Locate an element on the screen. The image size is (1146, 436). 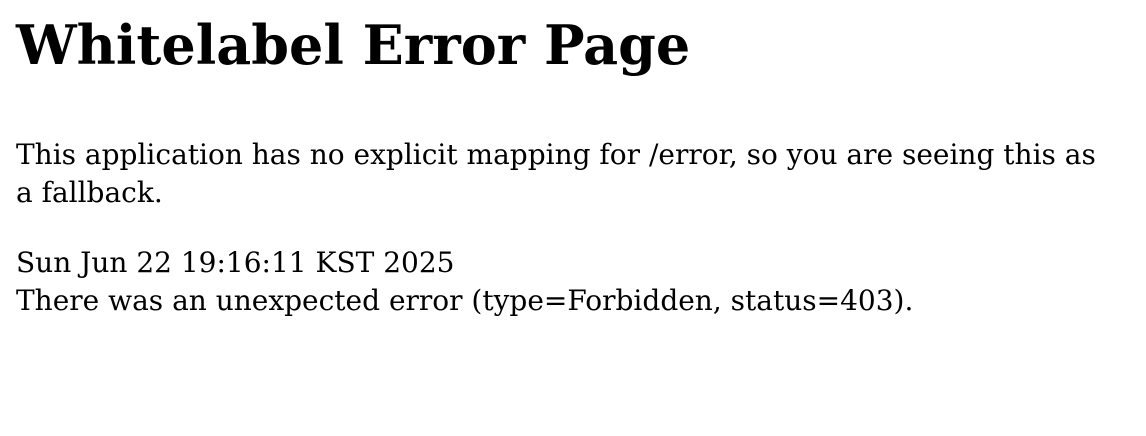
page-title: Whitelabel Error Page is located at coordinates (353, 45).